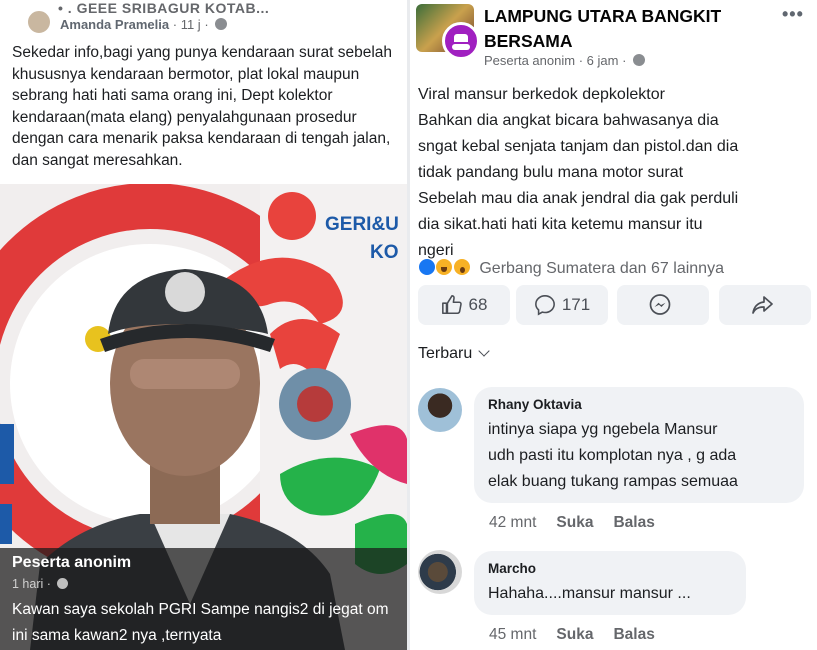 This screenshot has width=817, height=650. Describe the element at coordinates (362, 224) in the screenshot. I see `sign-text: GERI&U` at that location.